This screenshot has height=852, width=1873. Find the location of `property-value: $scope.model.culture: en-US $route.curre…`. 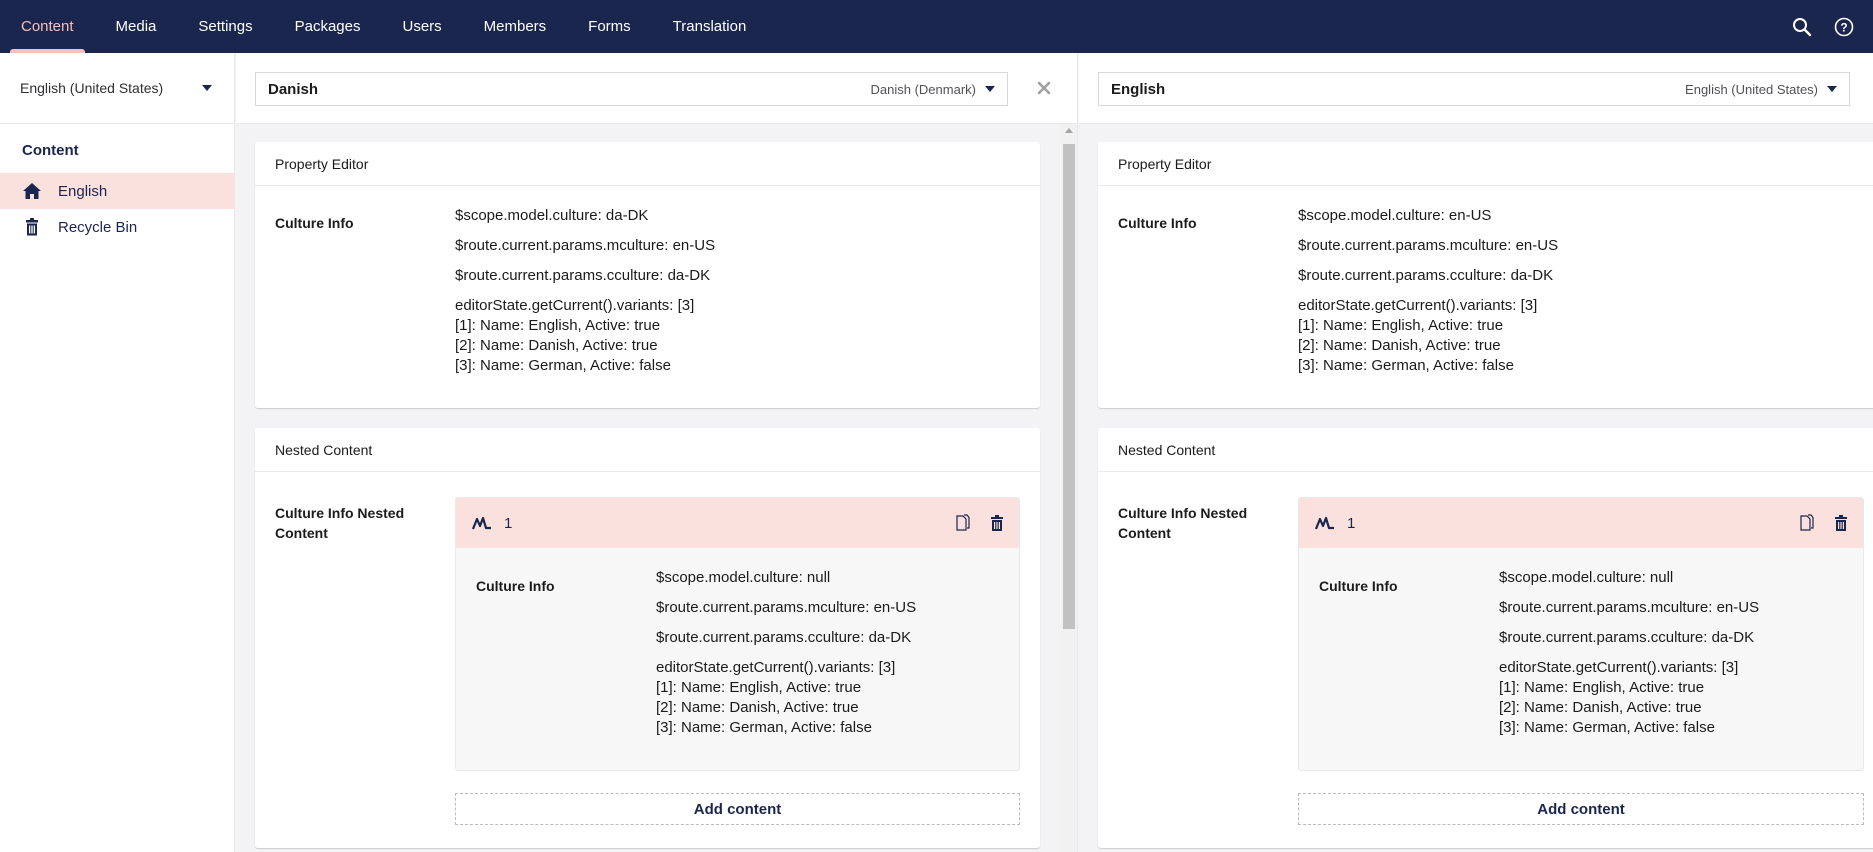

property-value: $scope.model.culture: en-US $route.curre… is located at coordinates (1428, 291).